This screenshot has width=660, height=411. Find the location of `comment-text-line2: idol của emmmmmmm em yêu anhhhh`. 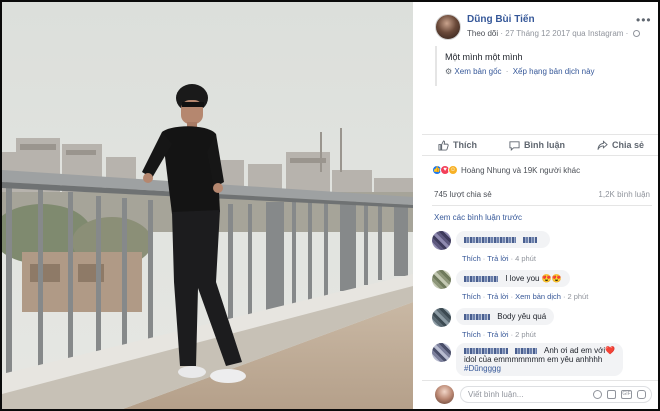

comment-text-line2: idol của emmmmmmm em yêu anhhhh is located at coordinates (533, 359).